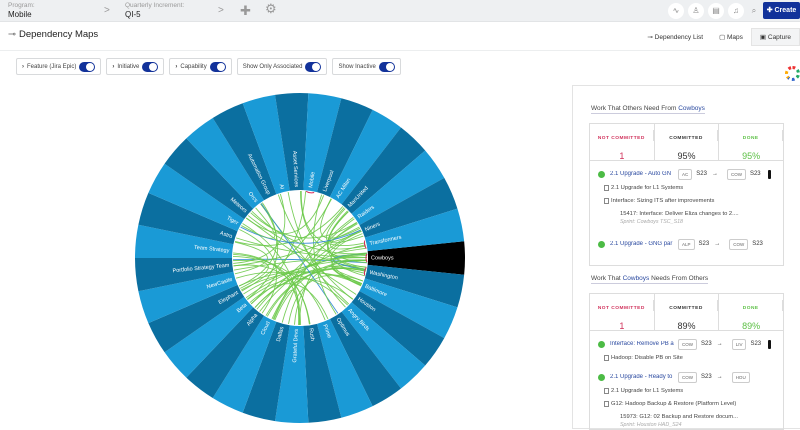 This screenshot has height=430, width=800. I want to click on toggle-feature: › Feature (Jira Epic), so click(59, 66).